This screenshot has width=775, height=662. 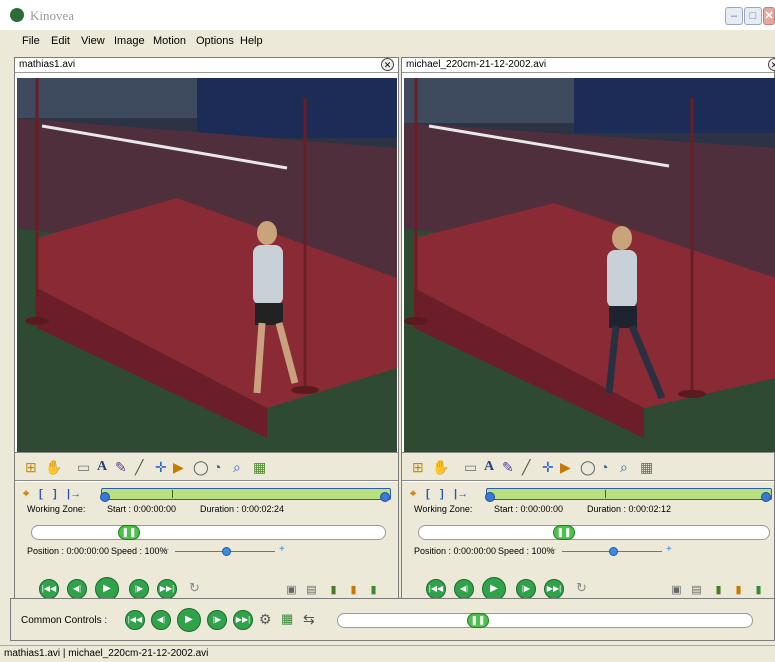 I want to click on pane-header: michael_220cm-21-12-2002.avi ✕, so click(x=588, y=65).